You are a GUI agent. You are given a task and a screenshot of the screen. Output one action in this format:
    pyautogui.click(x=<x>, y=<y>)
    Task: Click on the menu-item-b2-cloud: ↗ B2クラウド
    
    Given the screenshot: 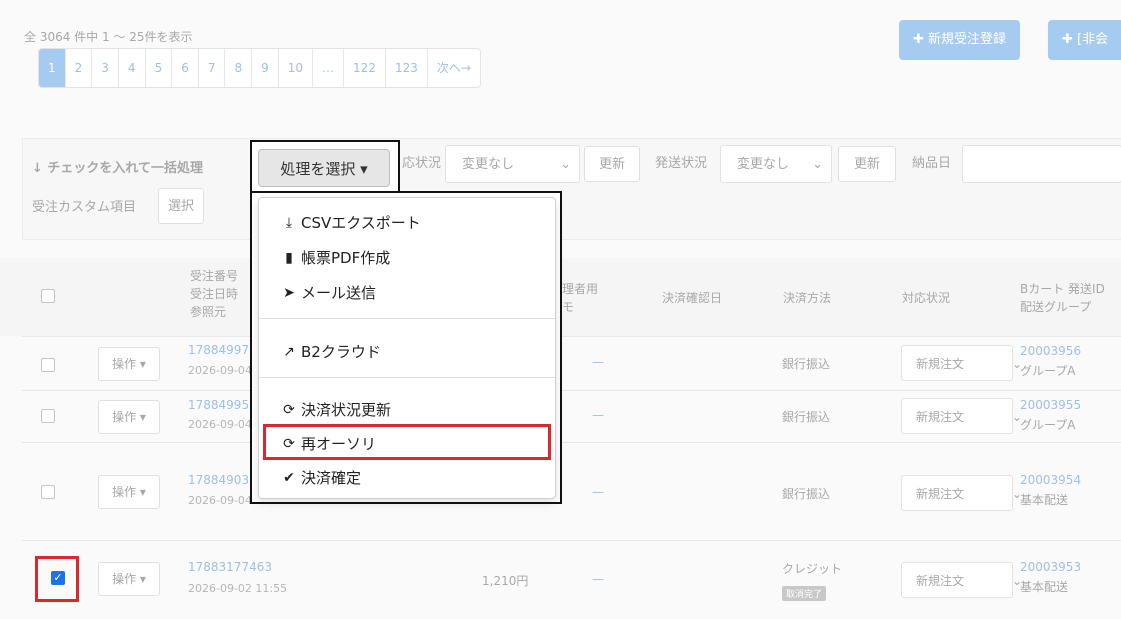 What is the action you would take?
    pyautogui.click(x=331, y=351)
    